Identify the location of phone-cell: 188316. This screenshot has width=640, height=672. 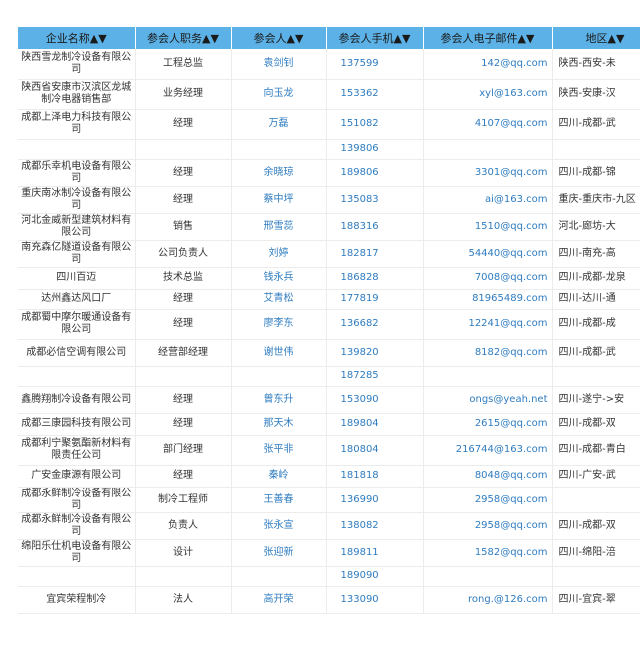
(375, 227).